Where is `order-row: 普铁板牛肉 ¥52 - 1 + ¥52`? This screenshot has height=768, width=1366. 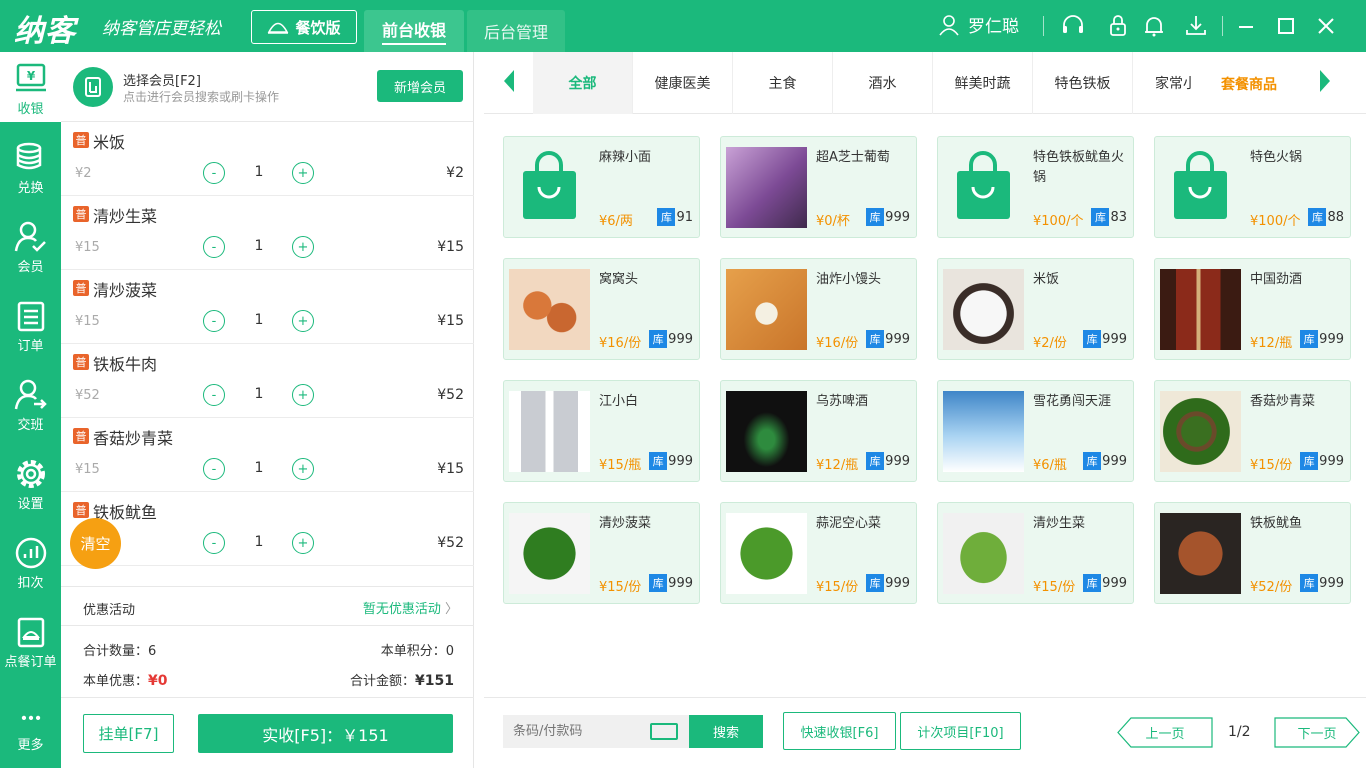 order-row: 普铁板牛肉 ¥52 - 1 + ¥52 is located at coordinates (267, 381).